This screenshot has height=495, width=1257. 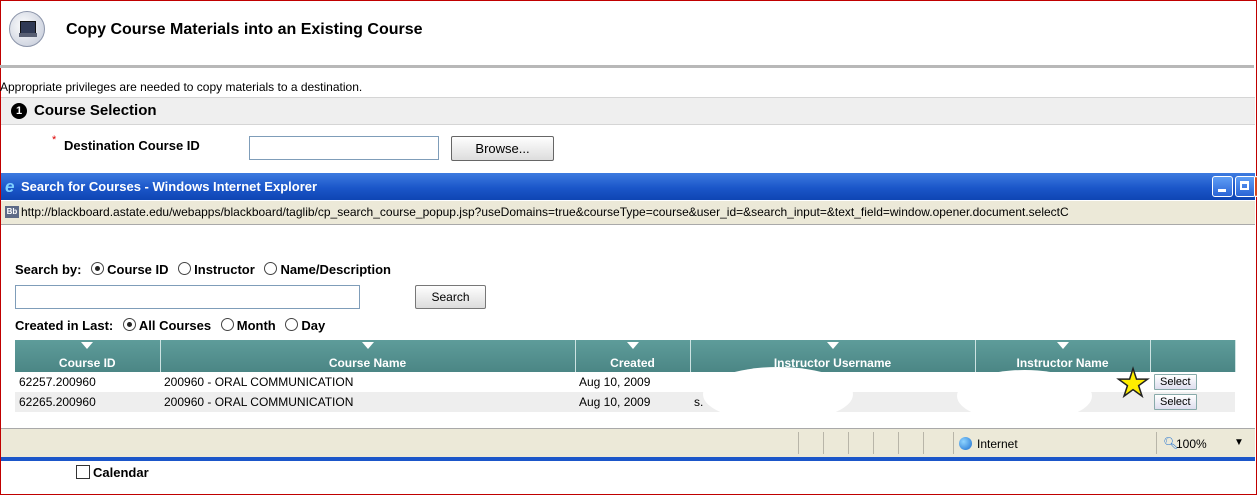 What do you see at coordinates (344, 148) in the screenshot?
I see `destination-course-id-input` at bounding box center [344, 148].